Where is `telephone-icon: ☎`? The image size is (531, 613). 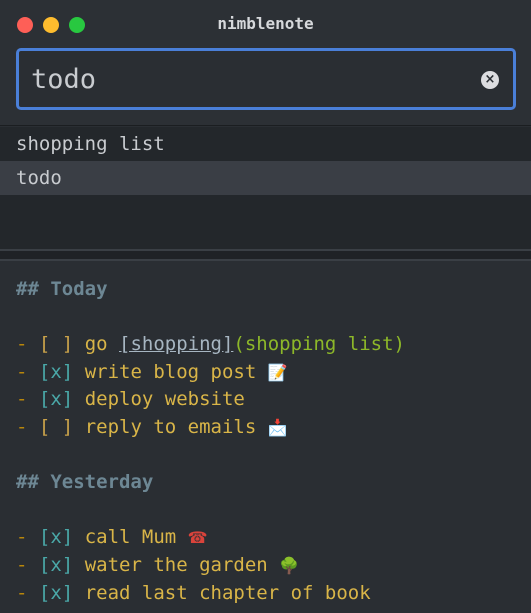 telephone-icon: ☎ is located at coordinates (197, 537).